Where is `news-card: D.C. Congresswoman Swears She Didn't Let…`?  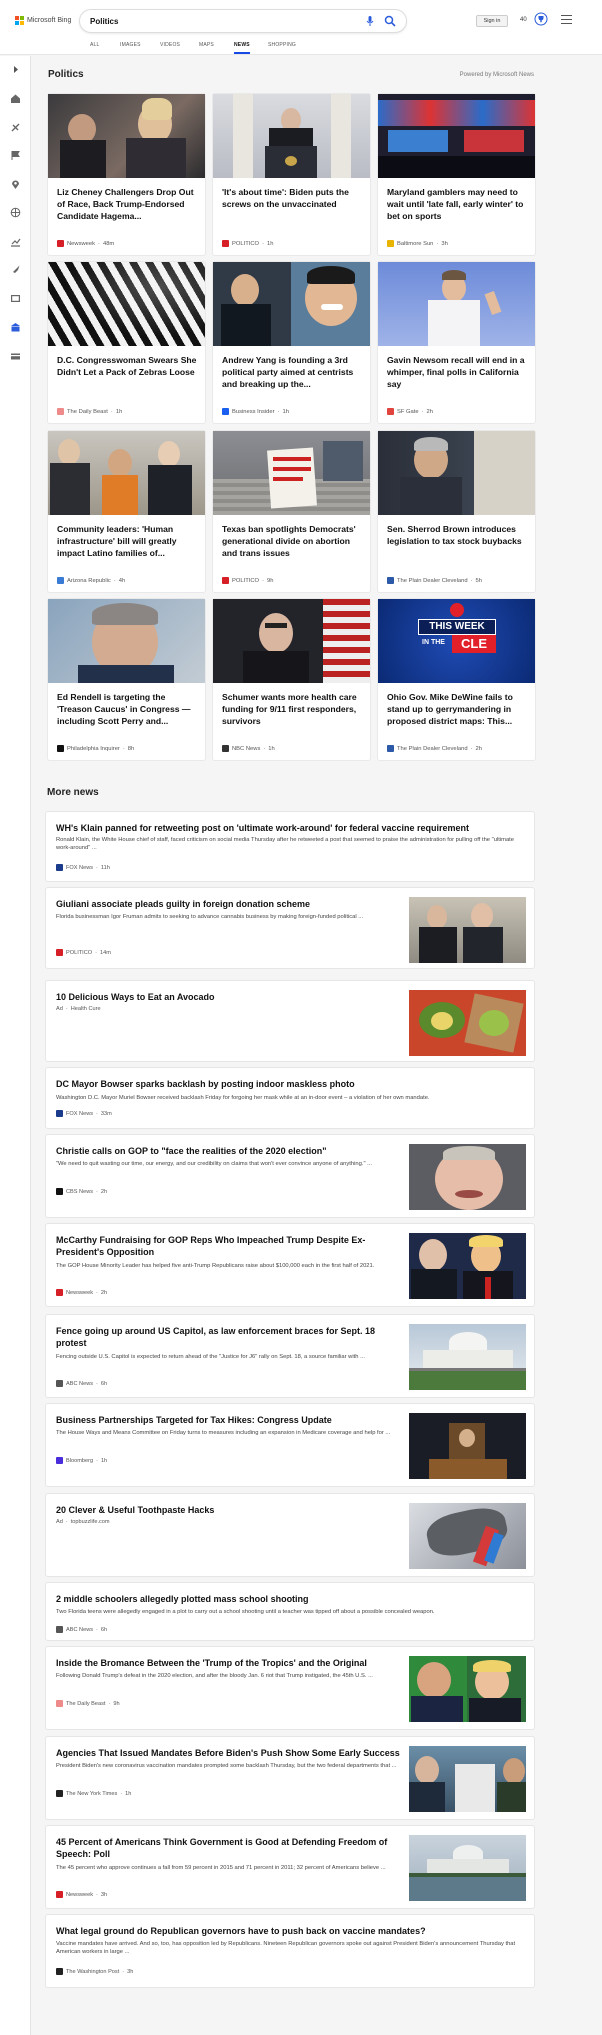
news-card: D.C. Congresswoman Swears She Didn't Let… is located at coordinates (126, 342).